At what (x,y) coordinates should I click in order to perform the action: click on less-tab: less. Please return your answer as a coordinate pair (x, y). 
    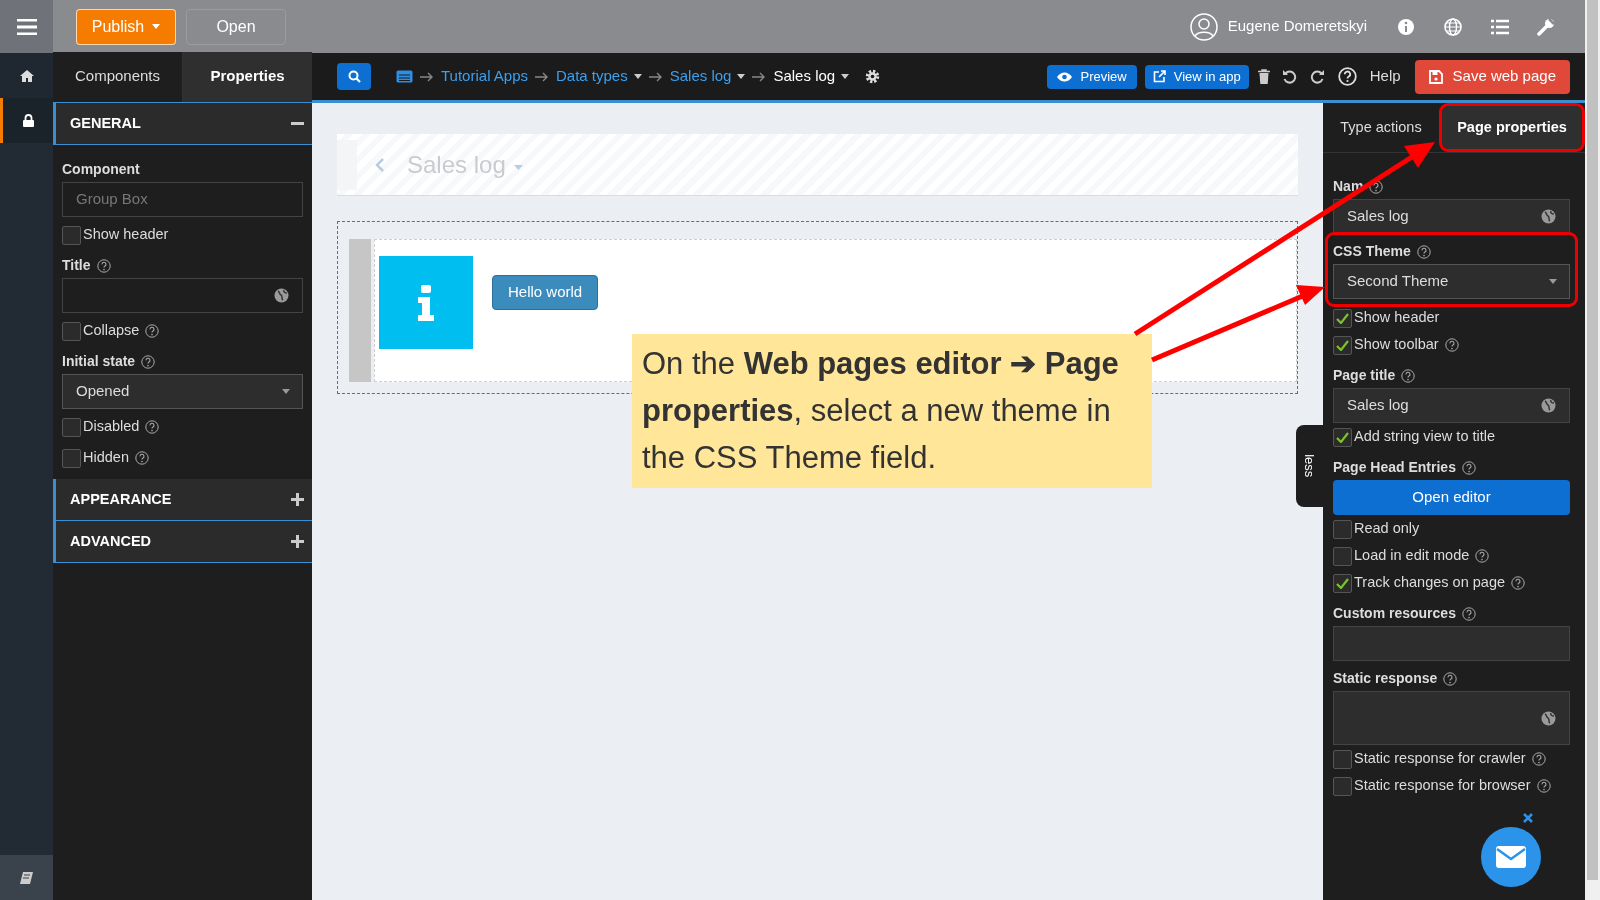
    Looking at the image, I should click on (1309, 466).